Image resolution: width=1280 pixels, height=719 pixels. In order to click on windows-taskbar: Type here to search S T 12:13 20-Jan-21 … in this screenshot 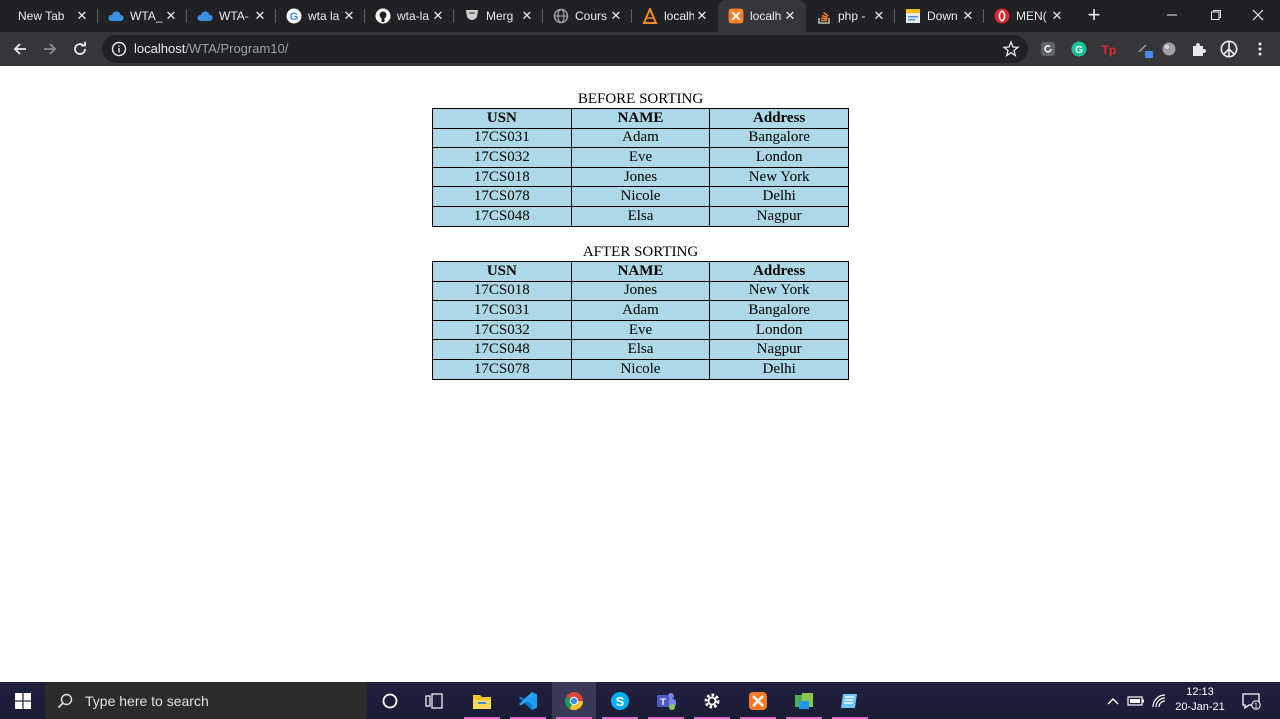, I will do `click(640, 700)`.